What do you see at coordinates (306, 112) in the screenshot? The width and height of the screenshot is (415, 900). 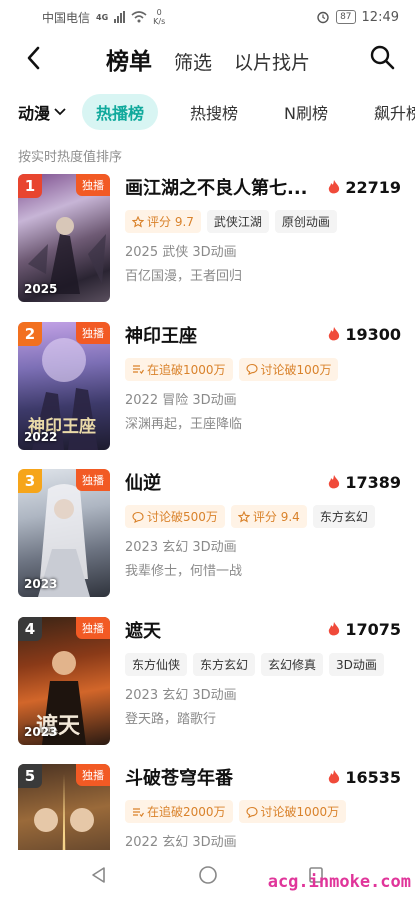 I see `chip-n-rewatch: N刷榜` at bounding box center [306, 112].